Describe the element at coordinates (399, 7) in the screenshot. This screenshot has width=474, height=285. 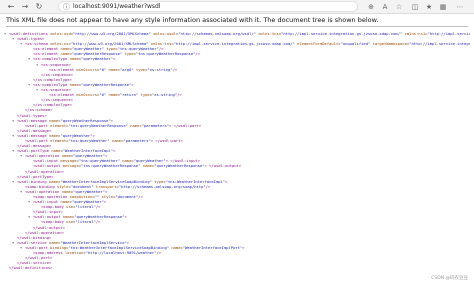
I see `favorite-star-icon: ☆` at that location.